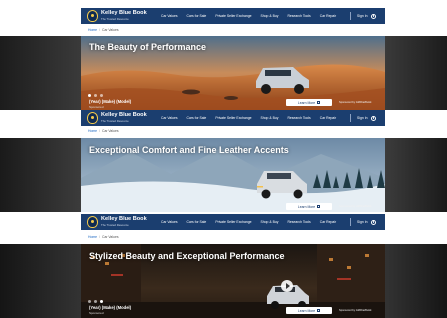 The image size is (447, 318). Describe the element at coordinates (287, 286) in the screenshot. I see `play-video-button` at that location.